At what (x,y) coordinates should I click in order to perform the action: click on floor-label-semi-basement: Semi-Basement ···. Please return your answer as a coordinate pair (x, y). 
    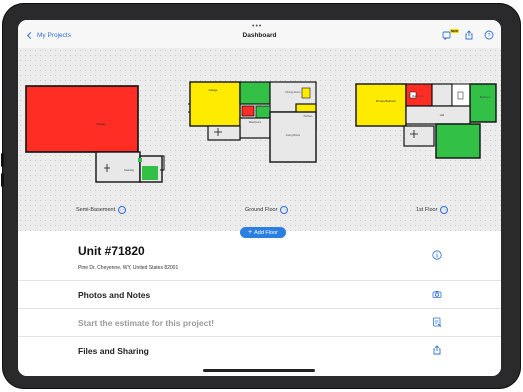
    Looking at the image, I should click on (101, 210).